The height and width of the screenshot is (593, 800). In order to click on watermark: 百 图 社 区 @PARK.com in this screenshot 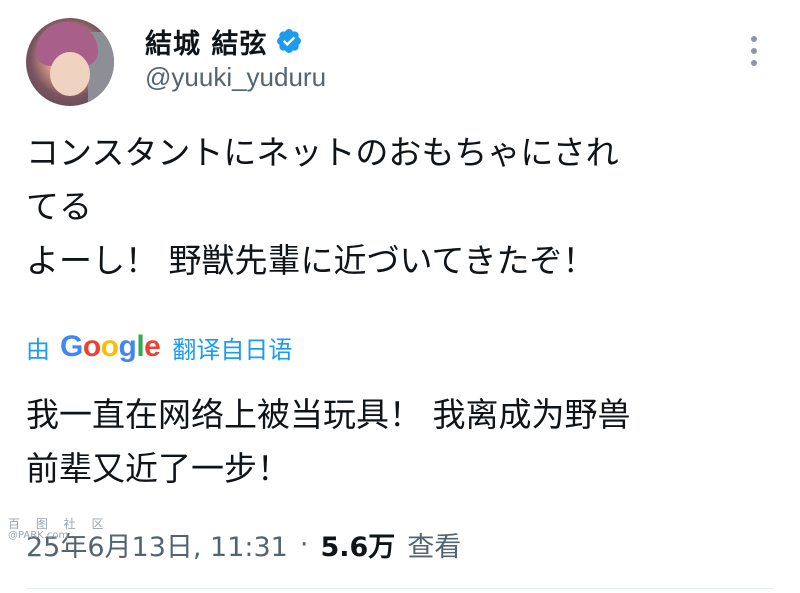, I will do `click(58, 530)`.